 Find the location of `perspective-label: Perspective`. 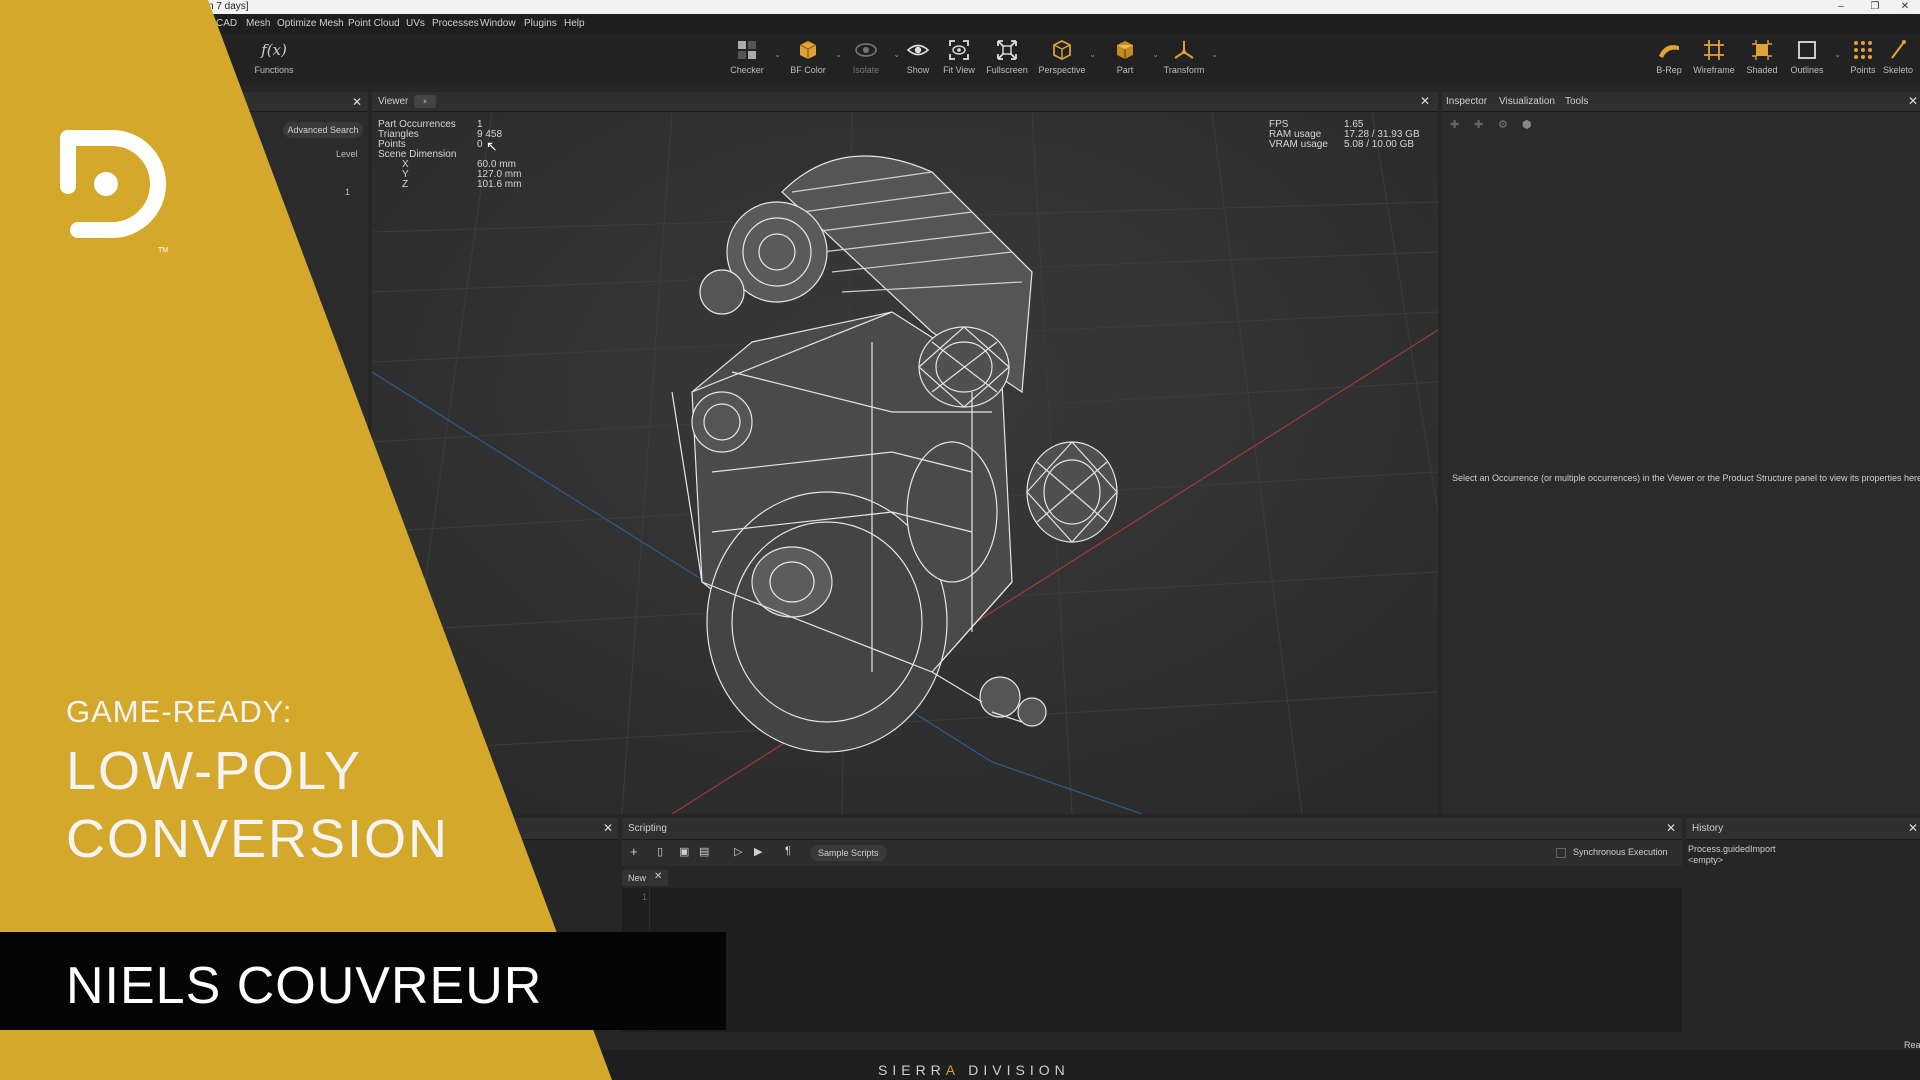

perspective-label: Perspective is located at coordinates (1062, 70).